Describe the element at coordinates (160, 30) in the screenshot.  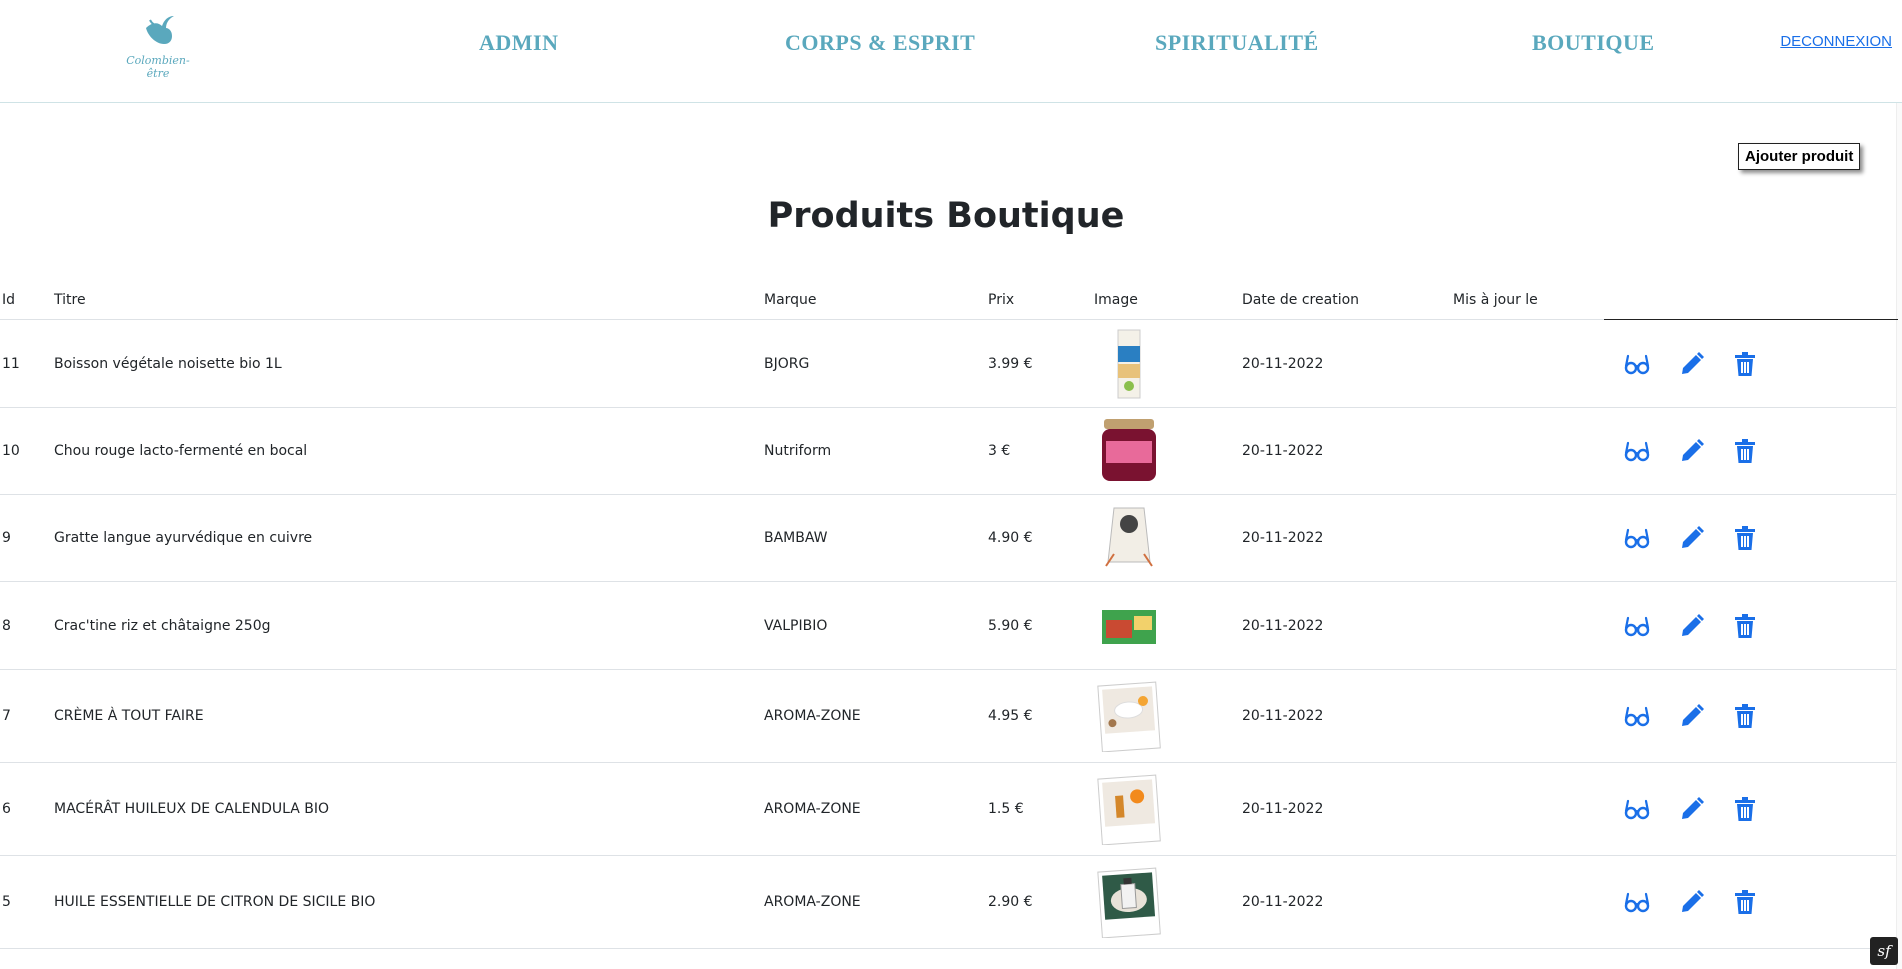
I see `dove-icon` at that location.